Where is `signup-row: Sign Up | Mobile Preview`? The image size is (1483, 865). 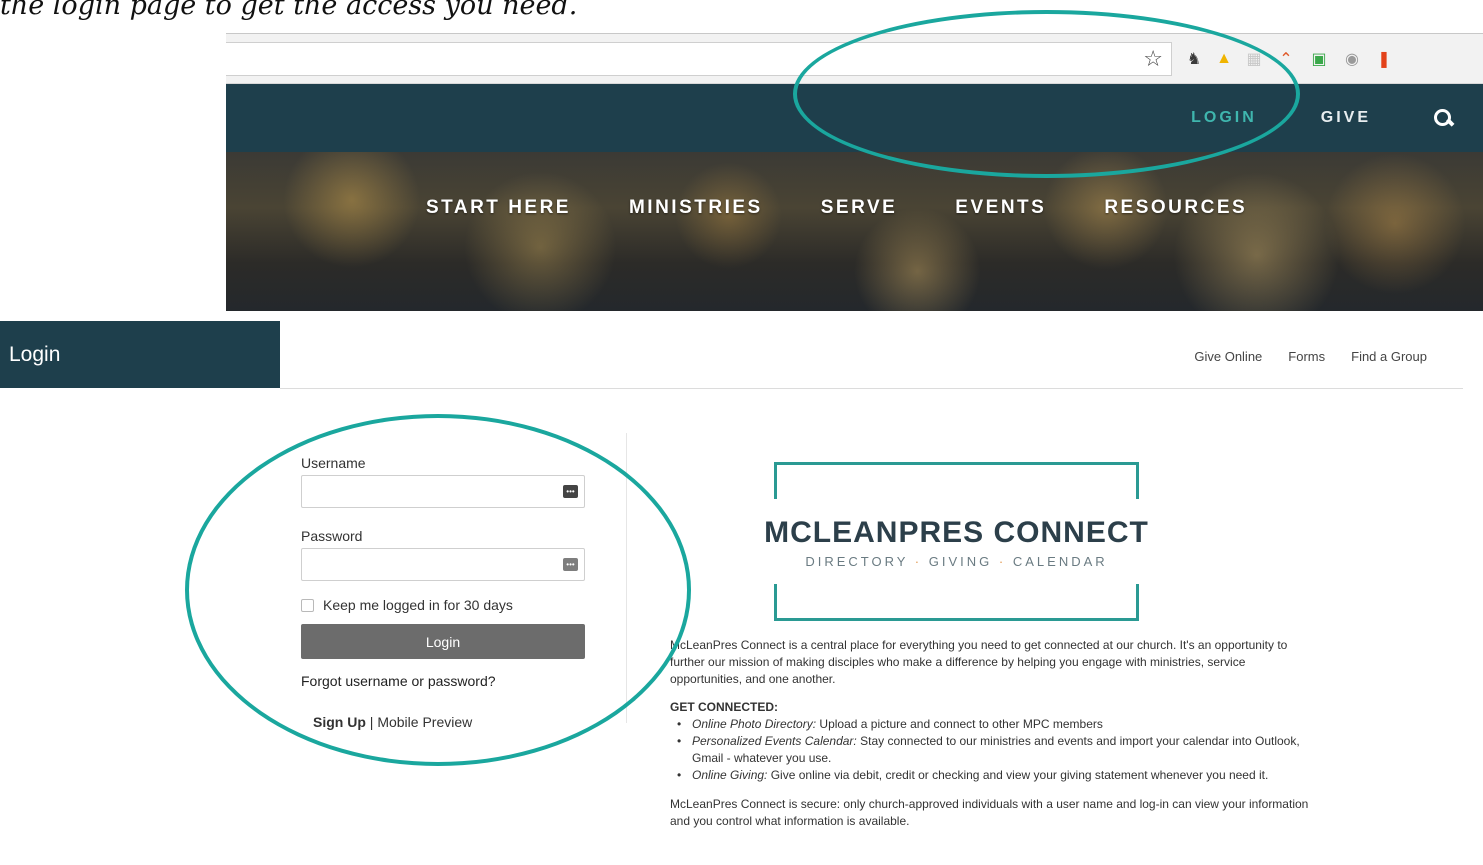 signup-row: Sign Up | Mobile Preview is located at coordinates (392, 722).